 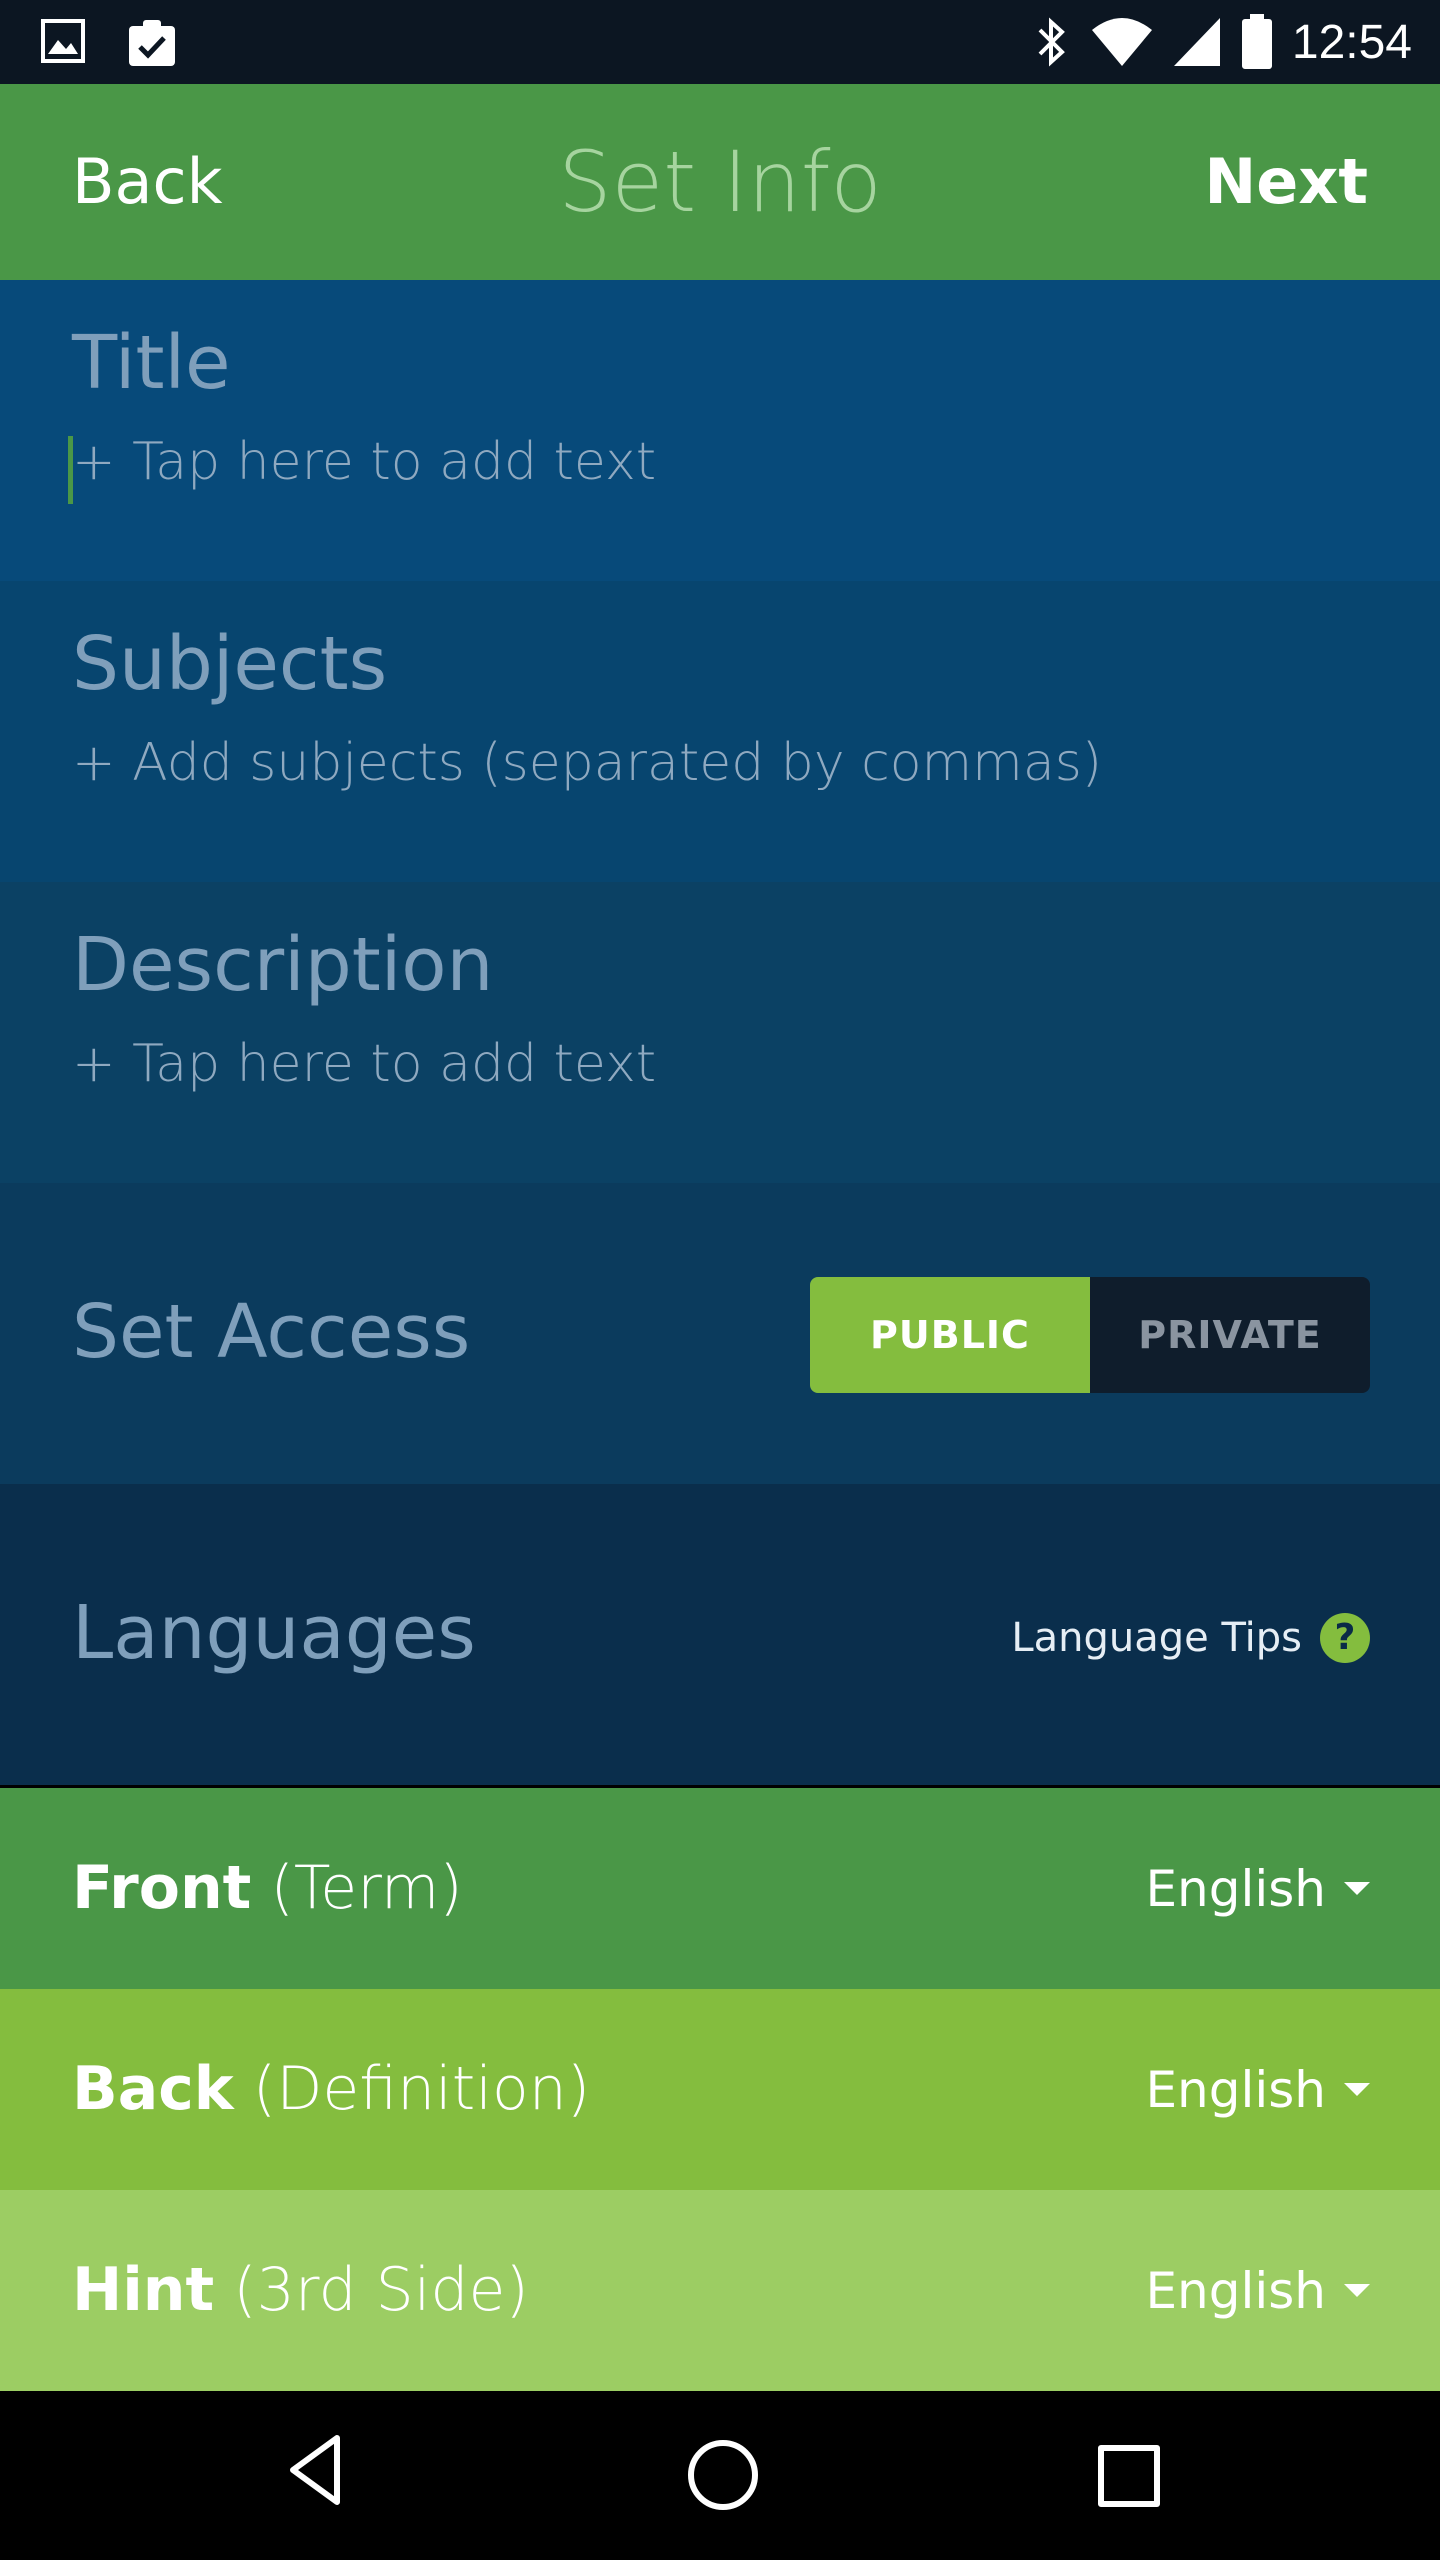 What do you see at coordinates (1121, 42) in the screenshot?
I see `wifi-icon` at bounding box center [1121, 42].